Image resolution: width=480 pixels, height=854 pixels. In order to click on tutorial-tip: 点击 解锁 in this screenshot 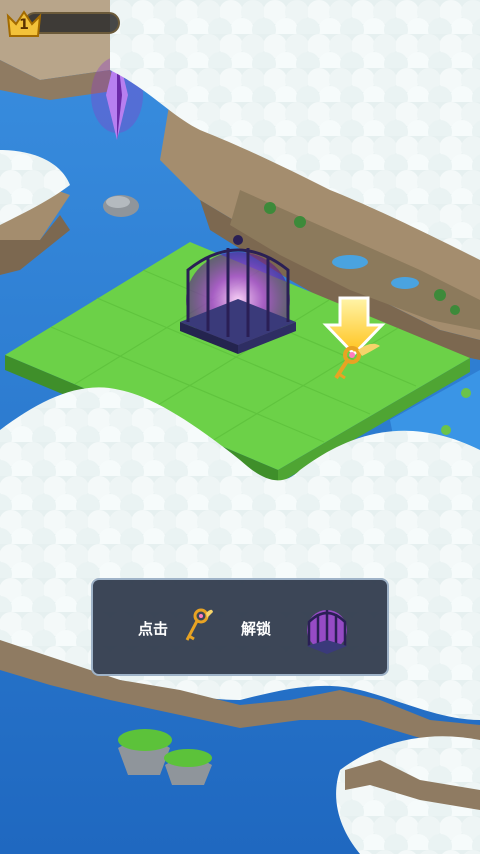, I will do `click(240, 627)`.